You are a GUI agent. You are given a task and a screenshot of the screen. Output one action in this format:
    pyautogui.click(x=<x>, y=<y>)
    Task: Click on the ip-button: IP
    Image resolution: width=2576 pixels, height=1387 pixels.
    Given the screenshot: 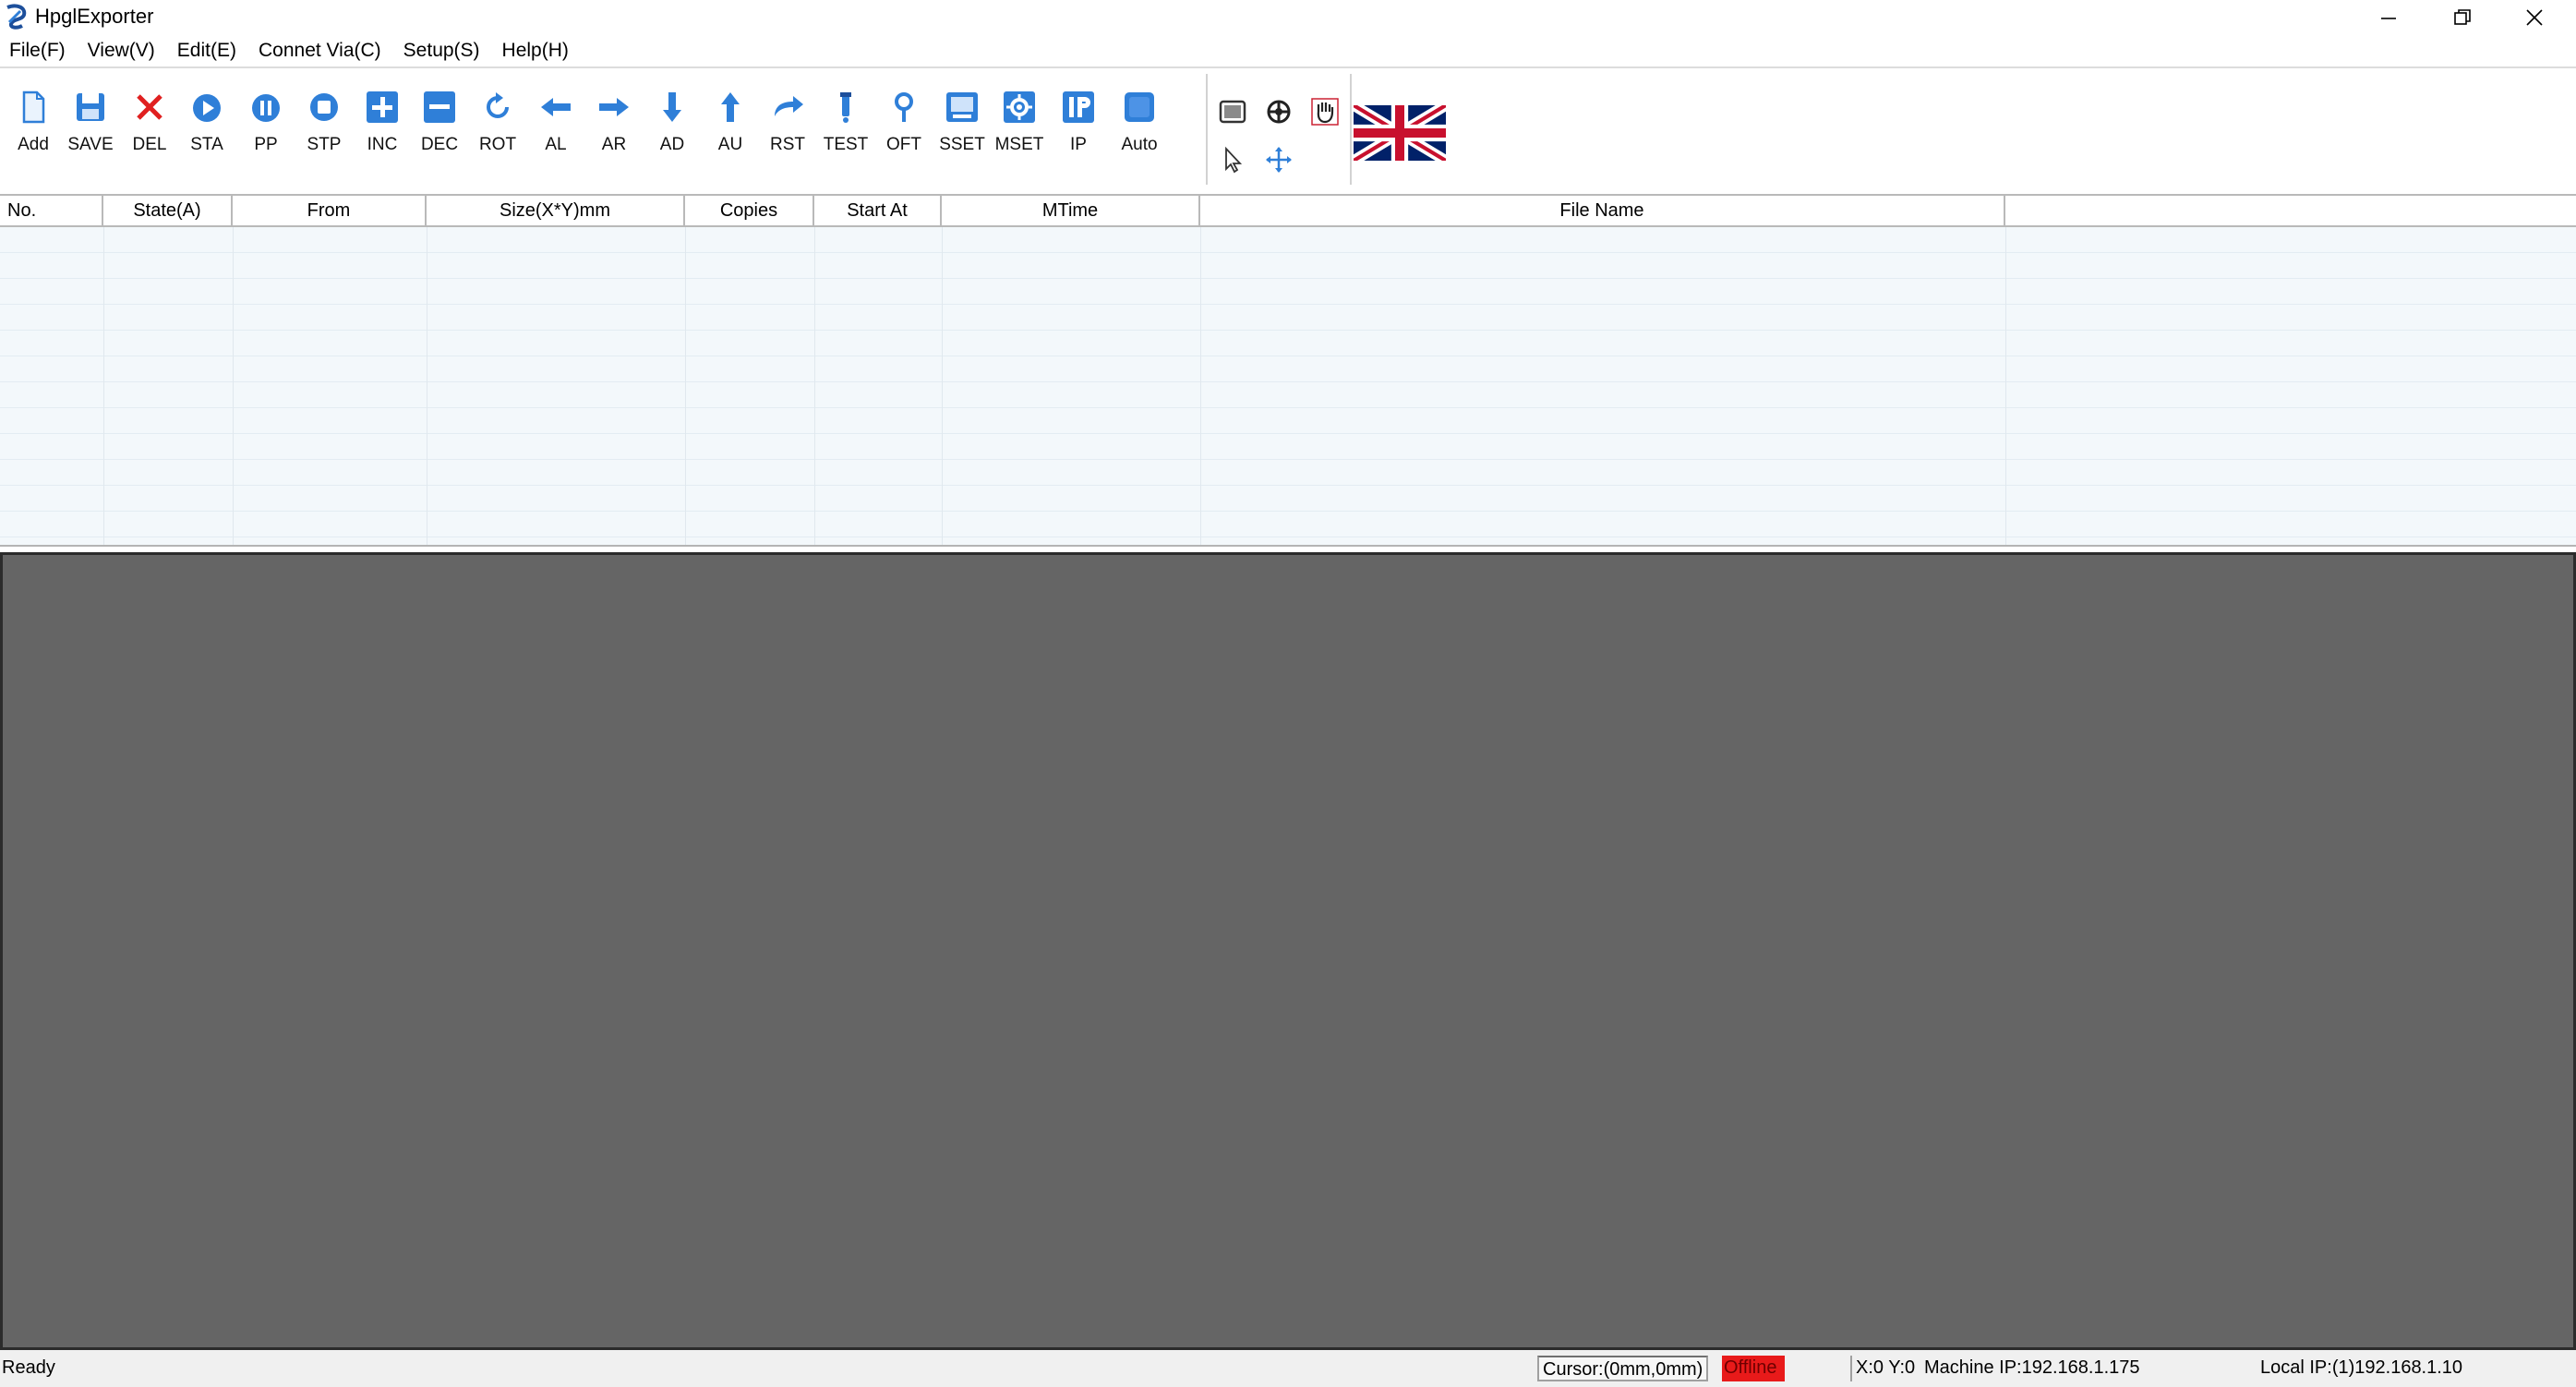 What is the action you would take?
    pyautogui.click(x=1078, y=126)
    